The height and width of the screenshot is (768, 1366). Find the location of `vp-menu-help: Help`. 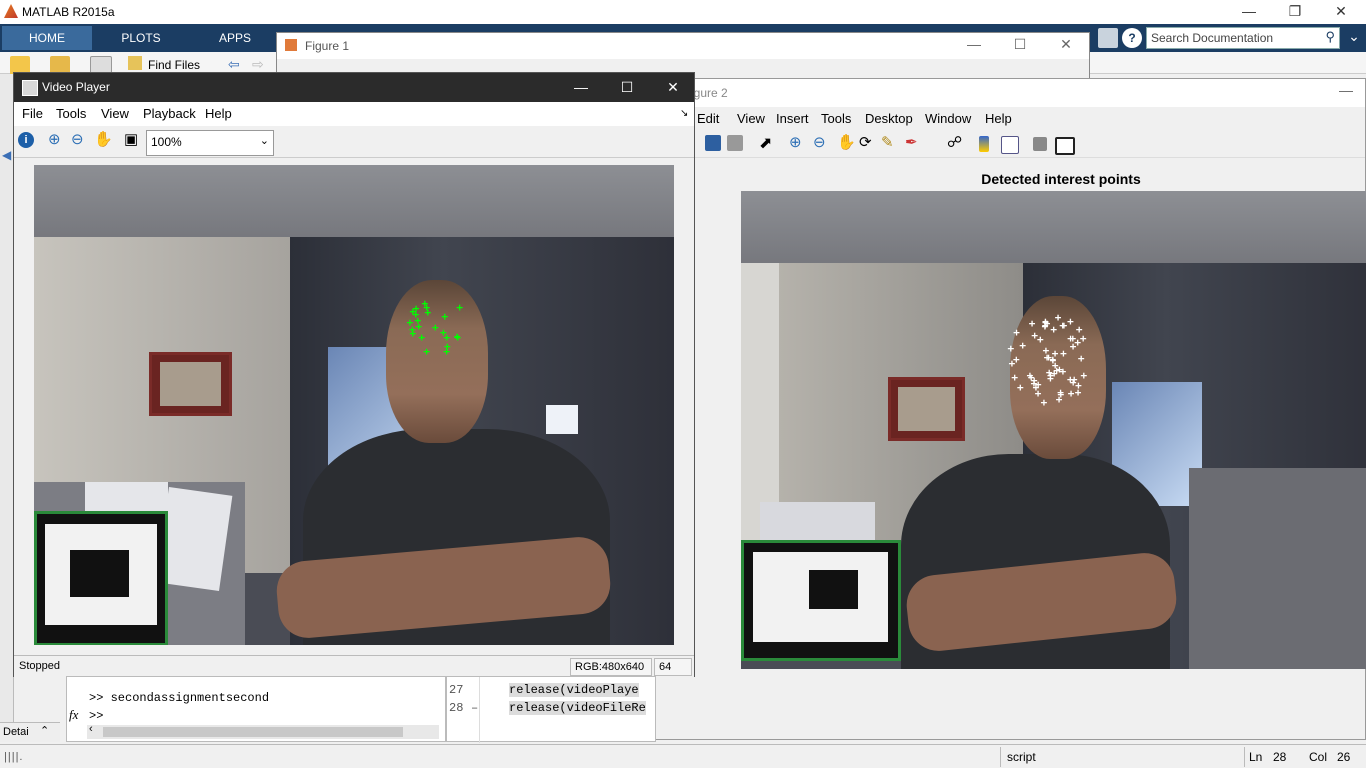

vp-menu-help: Help is located at coordinates (218, 113).